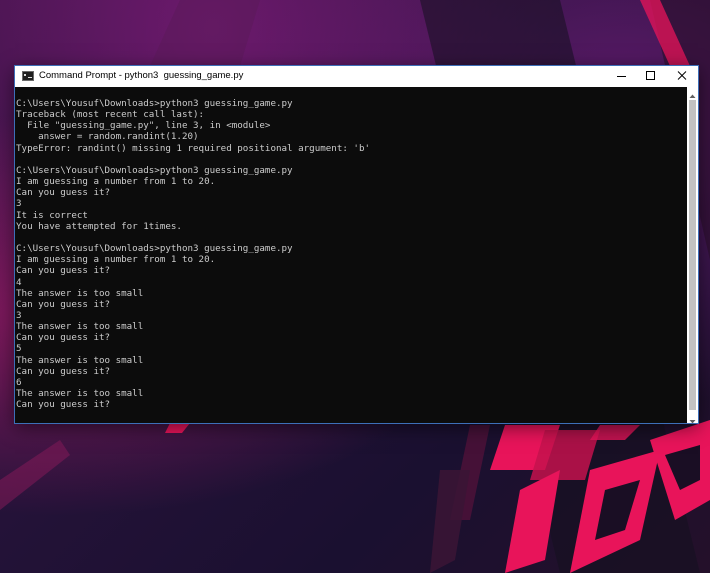 The image size is (710, 573). I want to click on minimize-button, so click(621, 76).